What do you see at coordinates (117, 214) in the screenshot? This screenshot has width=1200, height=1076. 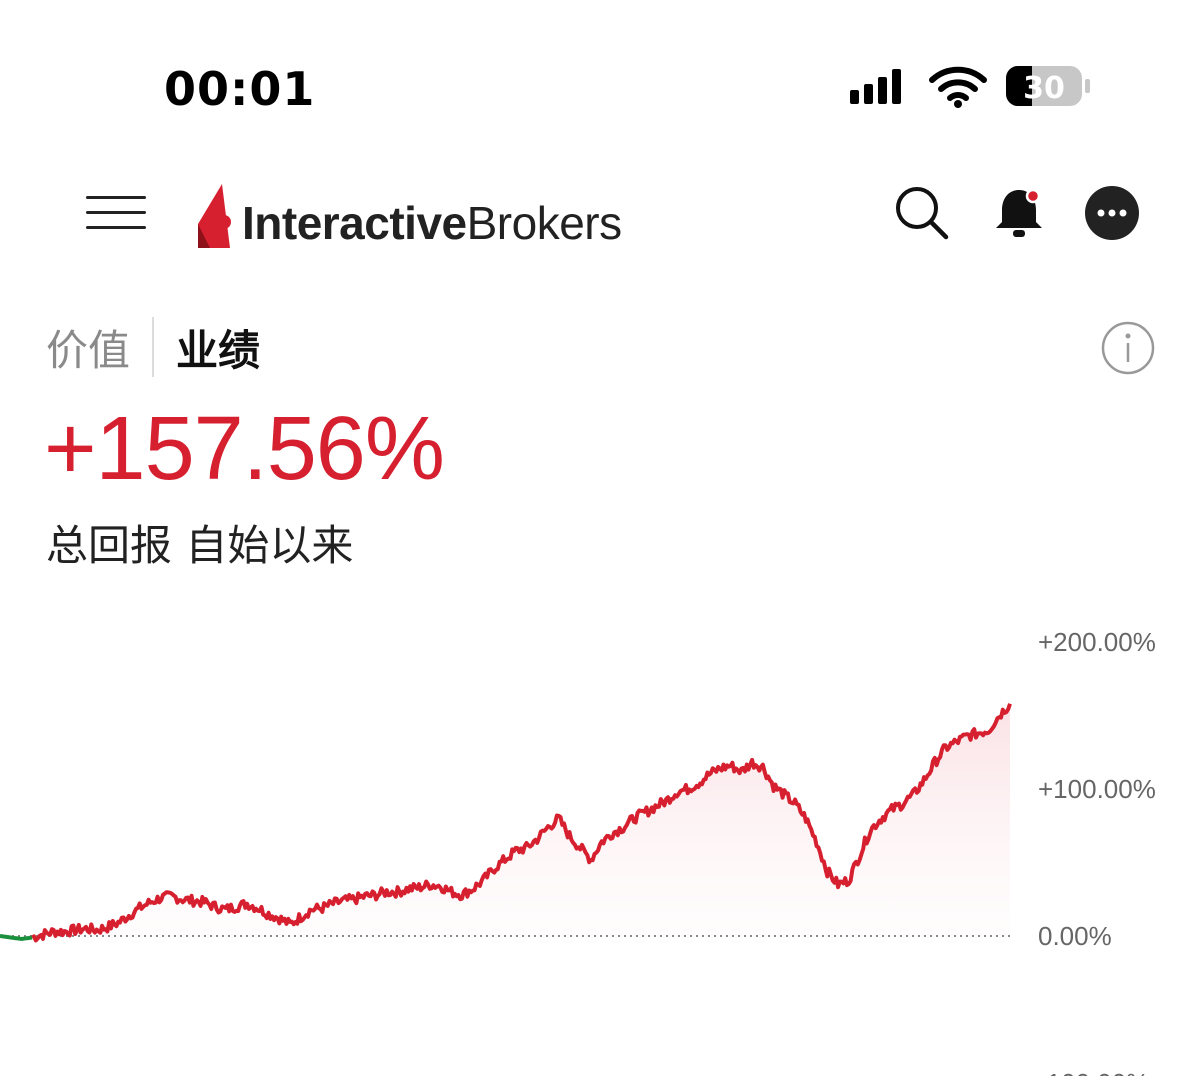 I see `menu-icon` at bounding box center [117, 214].